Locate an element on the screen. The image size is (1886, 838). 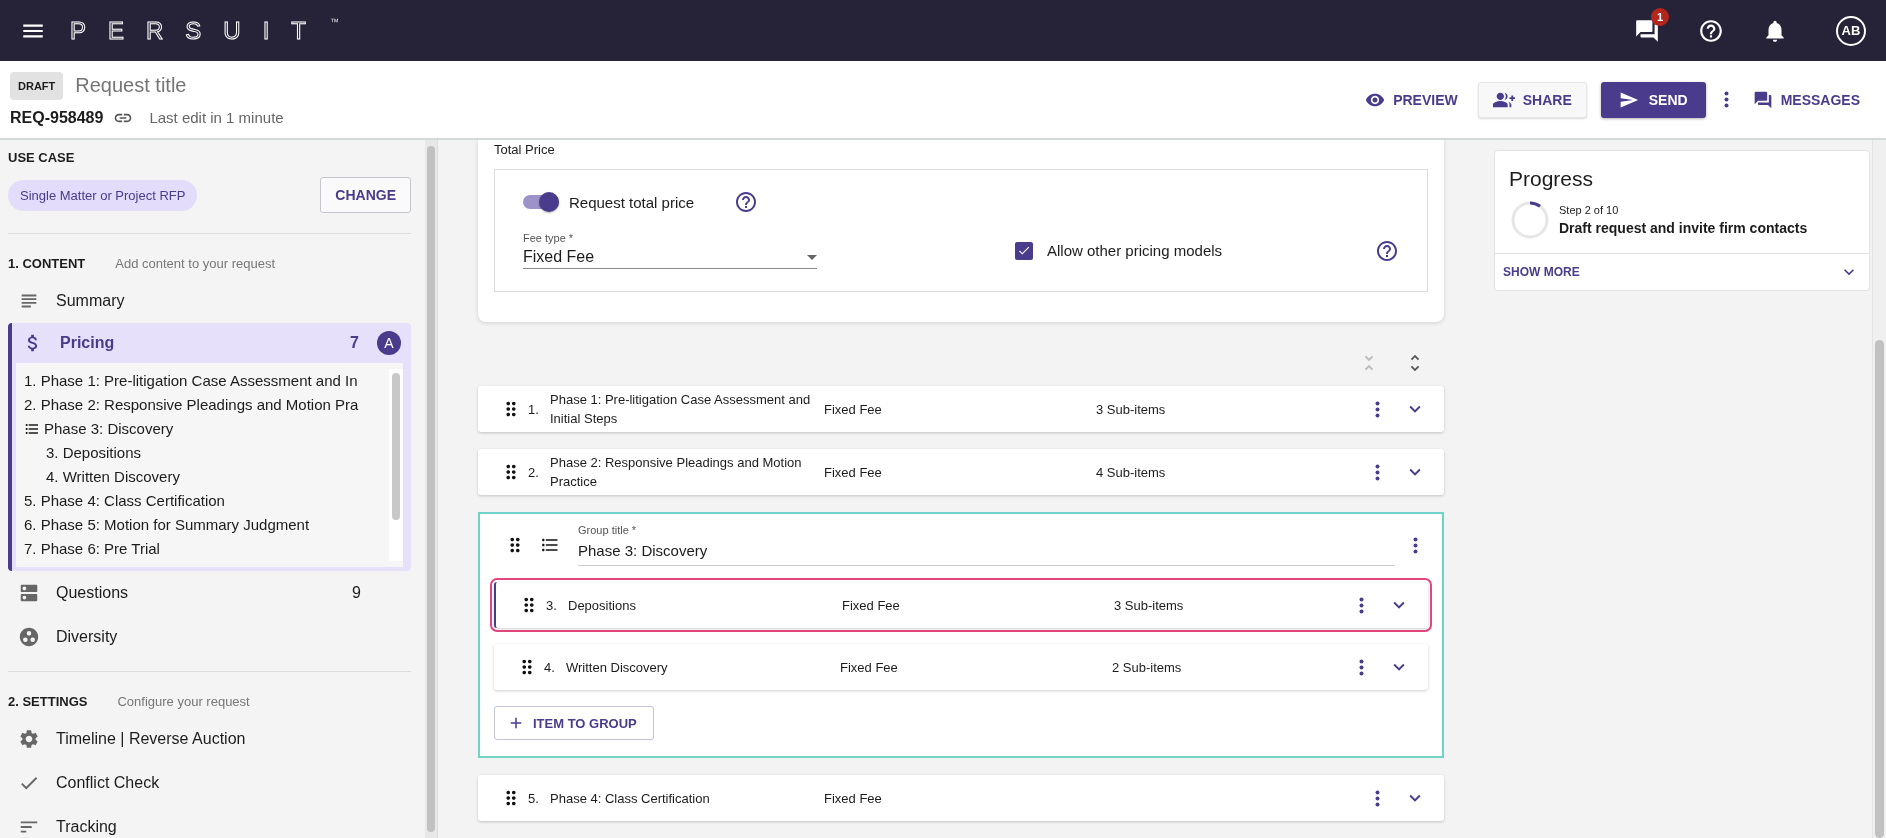
sidebar-item: Timeline | Reverse Auction is located at coordinates (209, 739).